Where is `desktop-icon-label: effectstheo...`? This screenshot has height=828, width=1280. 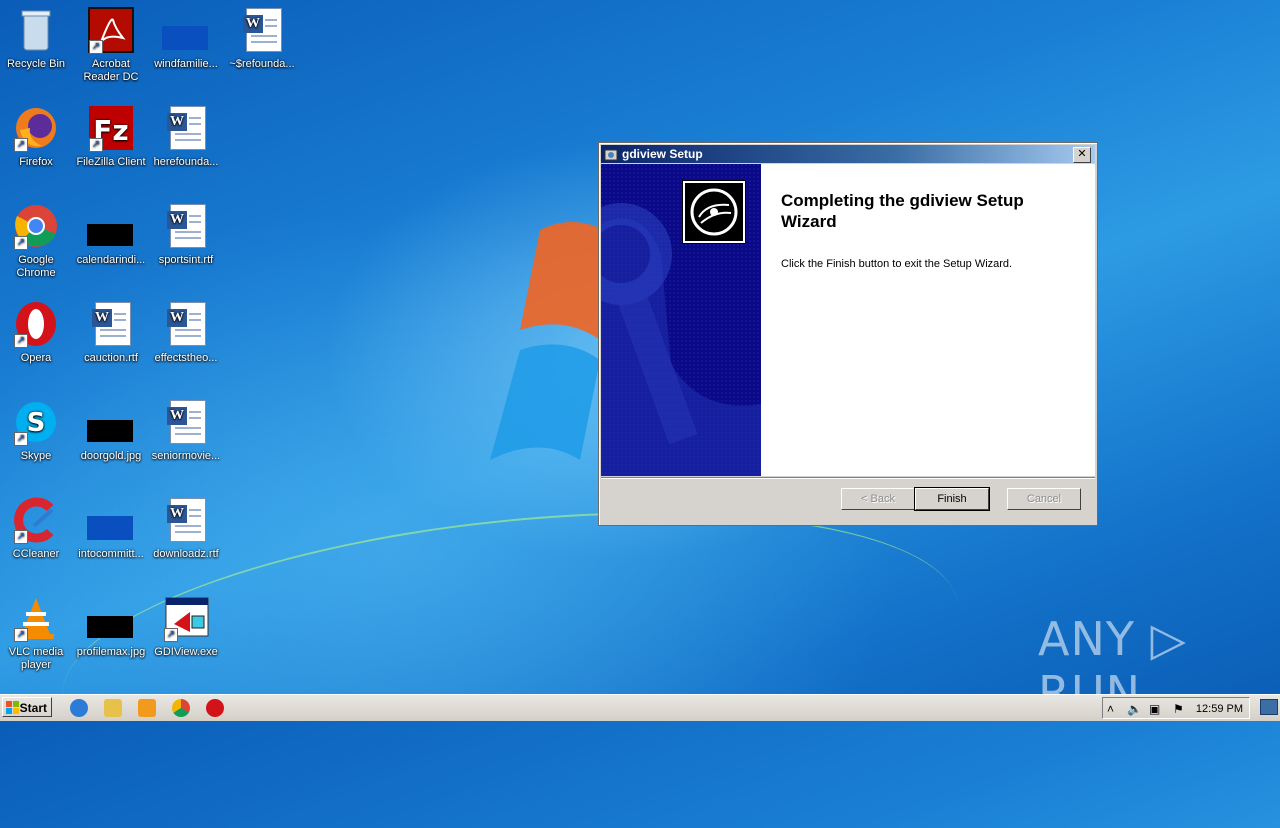 desktop-icon-label: effectstheo... is located at coordinates (186, 358).